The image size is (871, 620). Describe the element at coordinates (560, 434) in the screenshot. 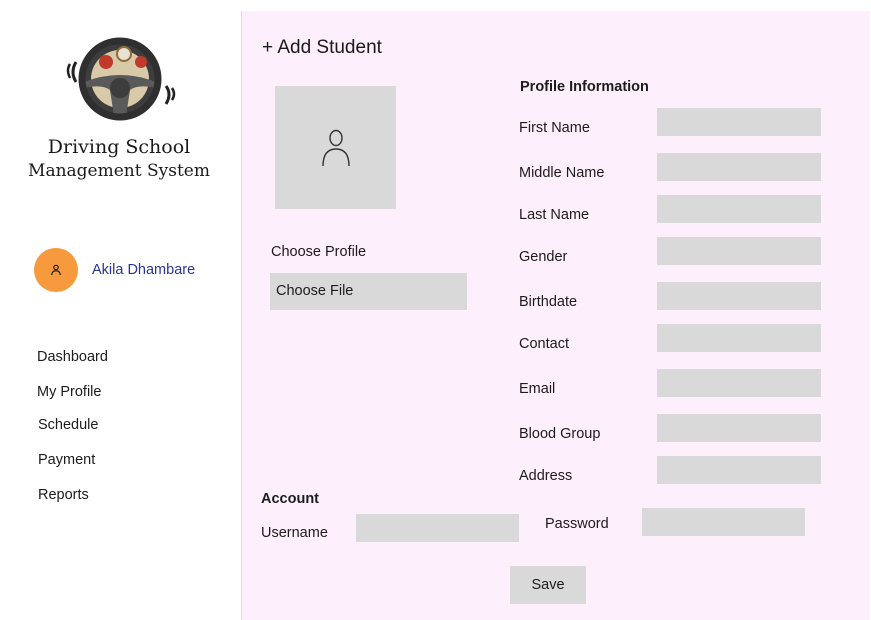

I see `blood-group-label: Blood Group` at that location.